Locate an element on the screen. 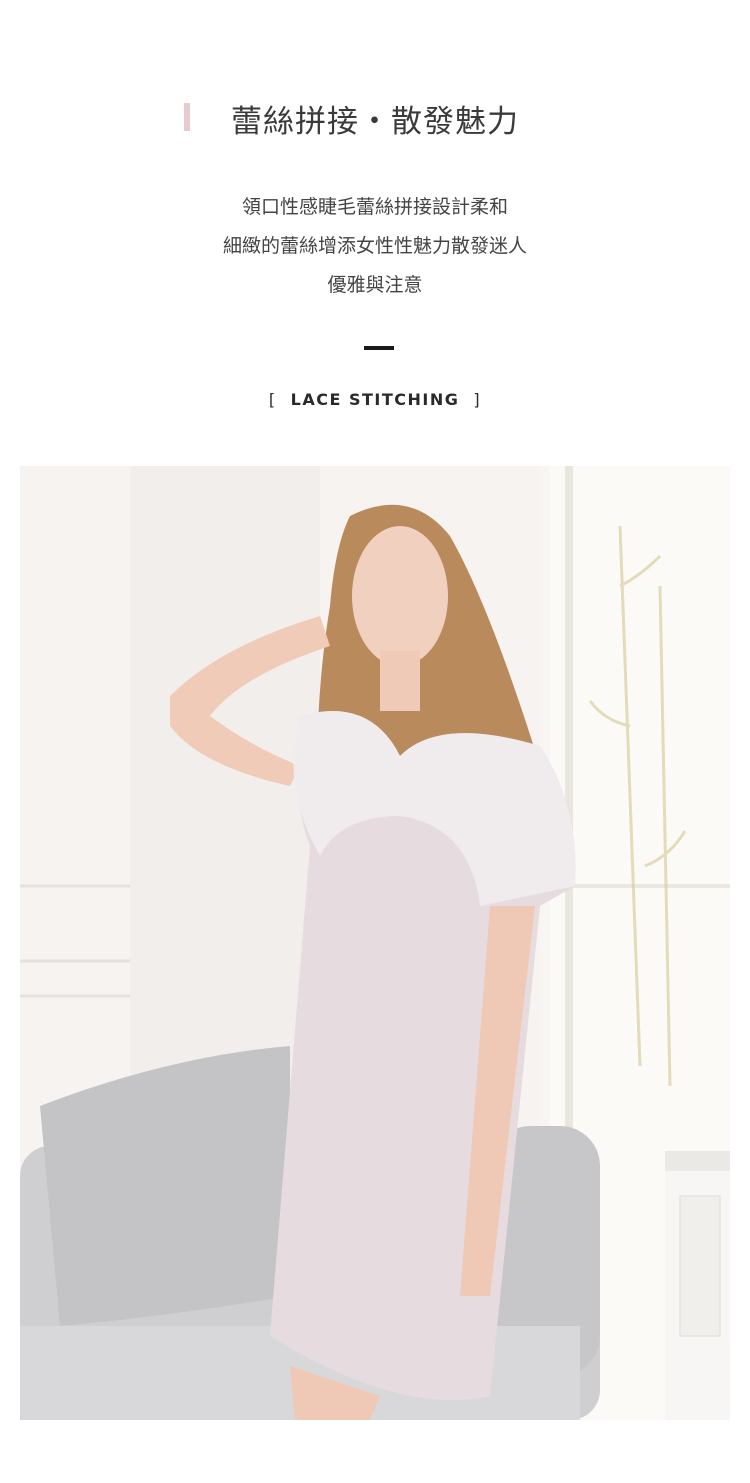 This screenshot has height=1483, width=750. description-line-2: 細緻的蕾絲增添女性性魅力散發迷人 is located at coordinates (374, 246).